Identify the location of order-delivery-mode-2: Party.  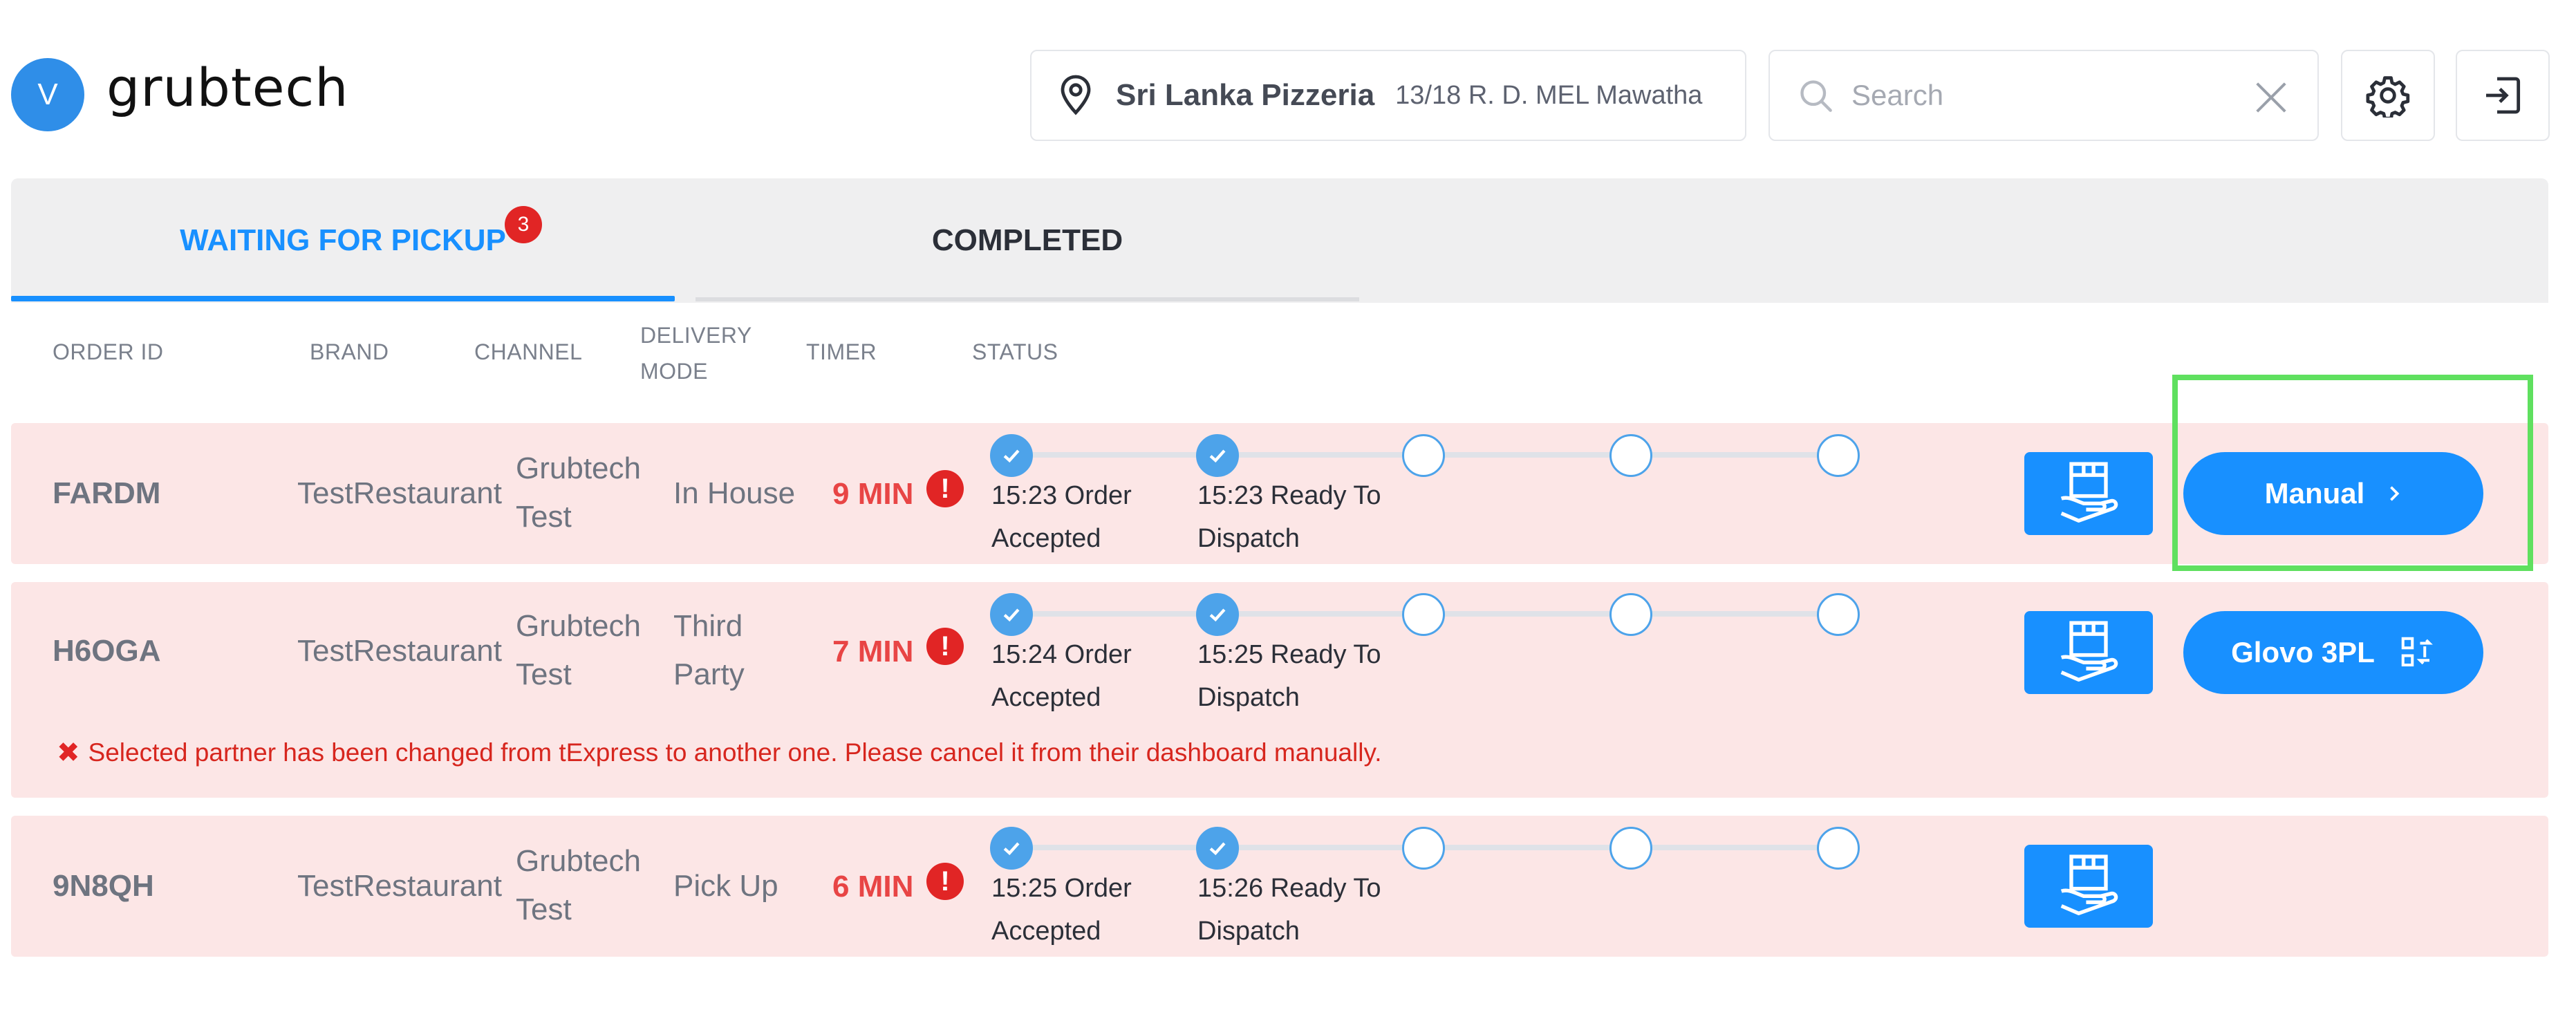
(709, 674).